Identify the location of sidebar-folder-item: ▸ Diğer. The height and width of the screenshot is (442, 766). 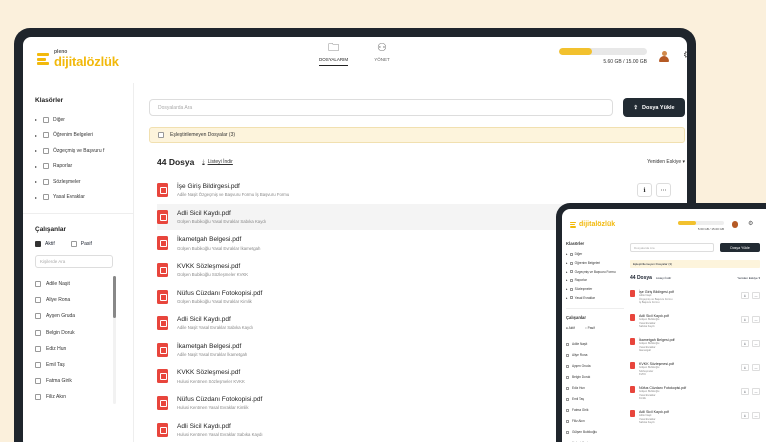
(78, 120).